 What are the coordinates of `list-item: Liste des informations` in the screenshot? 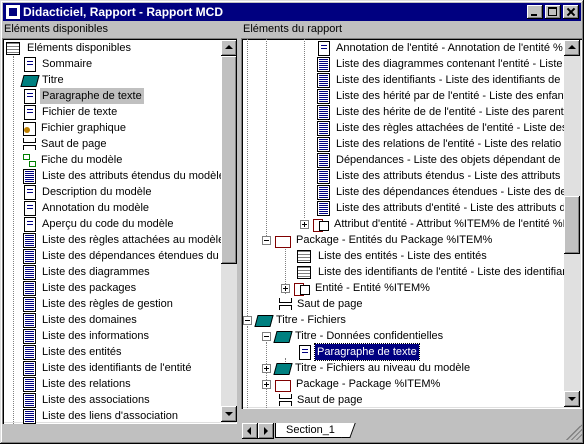 It's located at (86, 336).